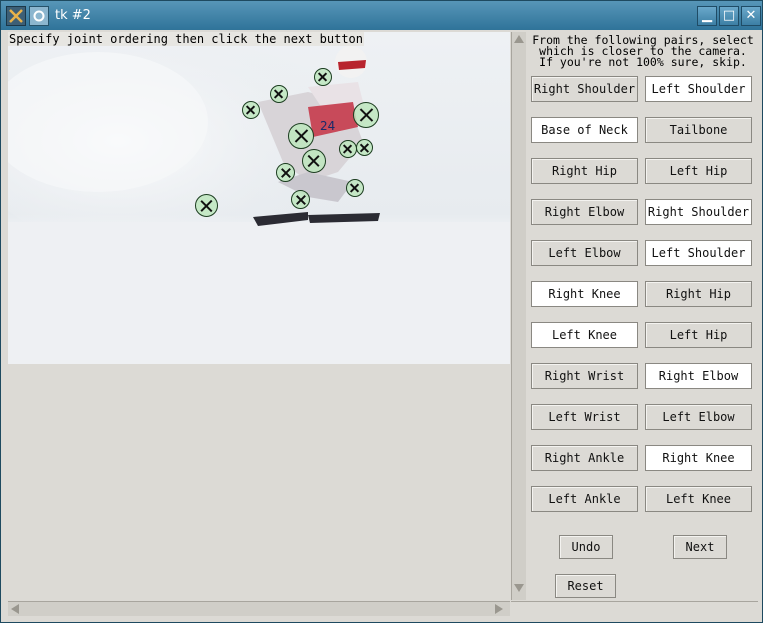  What do you see at coordinates (698, 499) in the screenshot?
I see `pair-11-right-button: Left Knee` at bounding box center [698, 499].